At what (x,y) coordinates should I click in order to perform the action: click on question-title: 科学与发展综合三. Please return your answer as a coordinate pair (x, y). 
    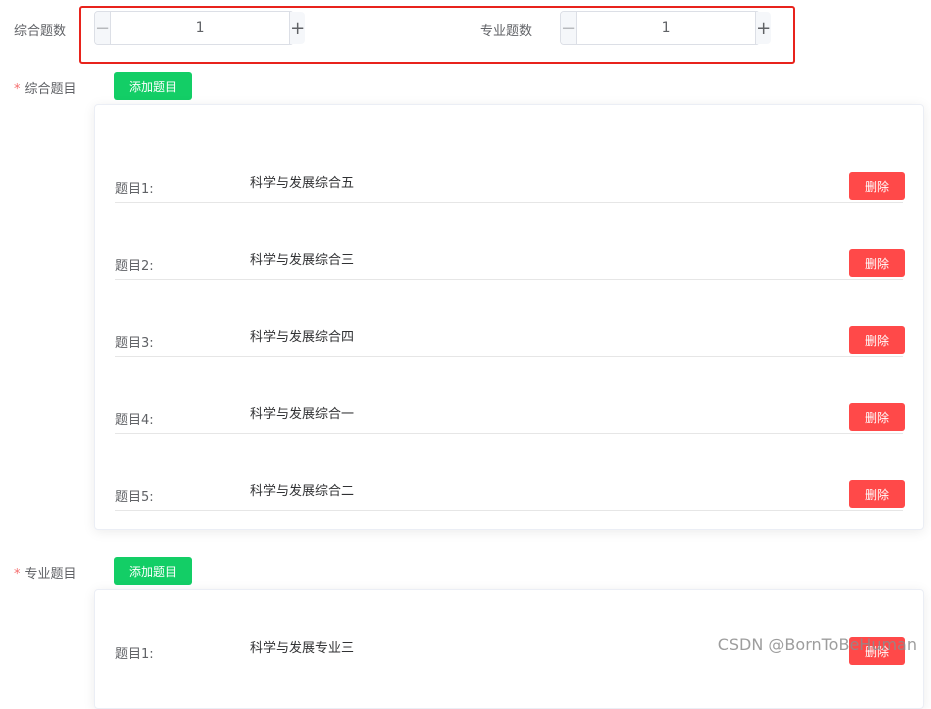
    Looking at the image, I should click on (302, 260).